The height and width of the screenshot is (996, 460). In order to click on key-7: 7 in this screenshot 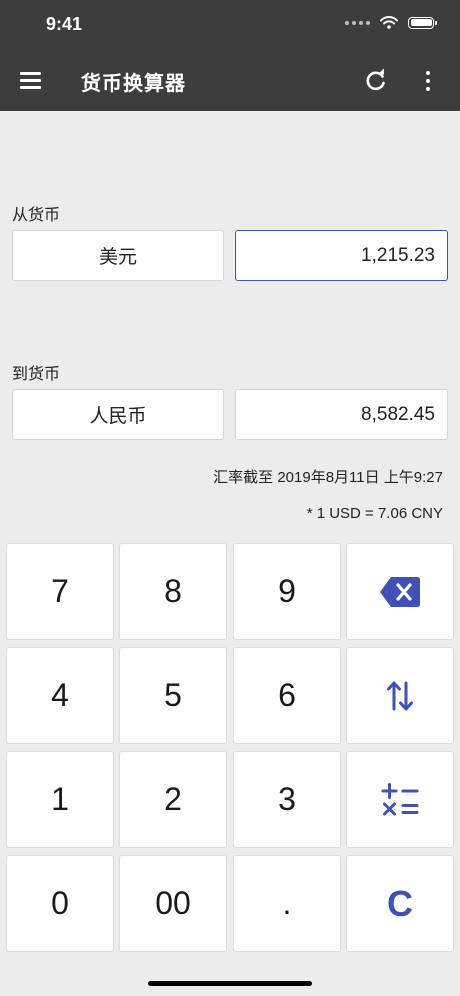, I will do `click(60, 591)`.